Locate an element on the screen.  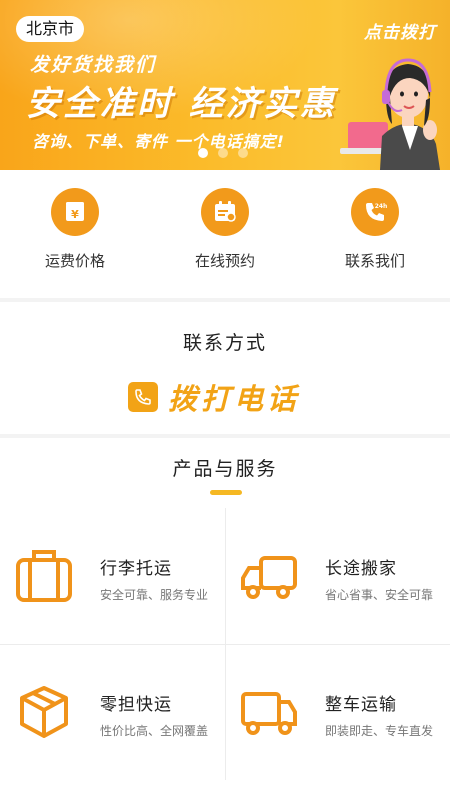
section-title: 联系方式 is located at coordinates (224, 343).